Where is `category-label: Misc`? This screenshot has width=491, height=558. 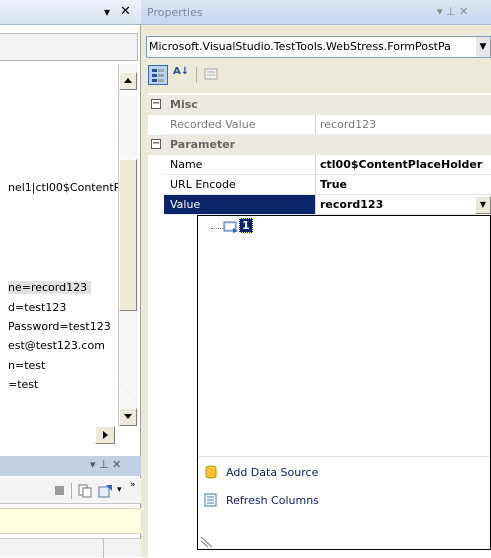 category-label: Misc is located at coordinates (184, 104).